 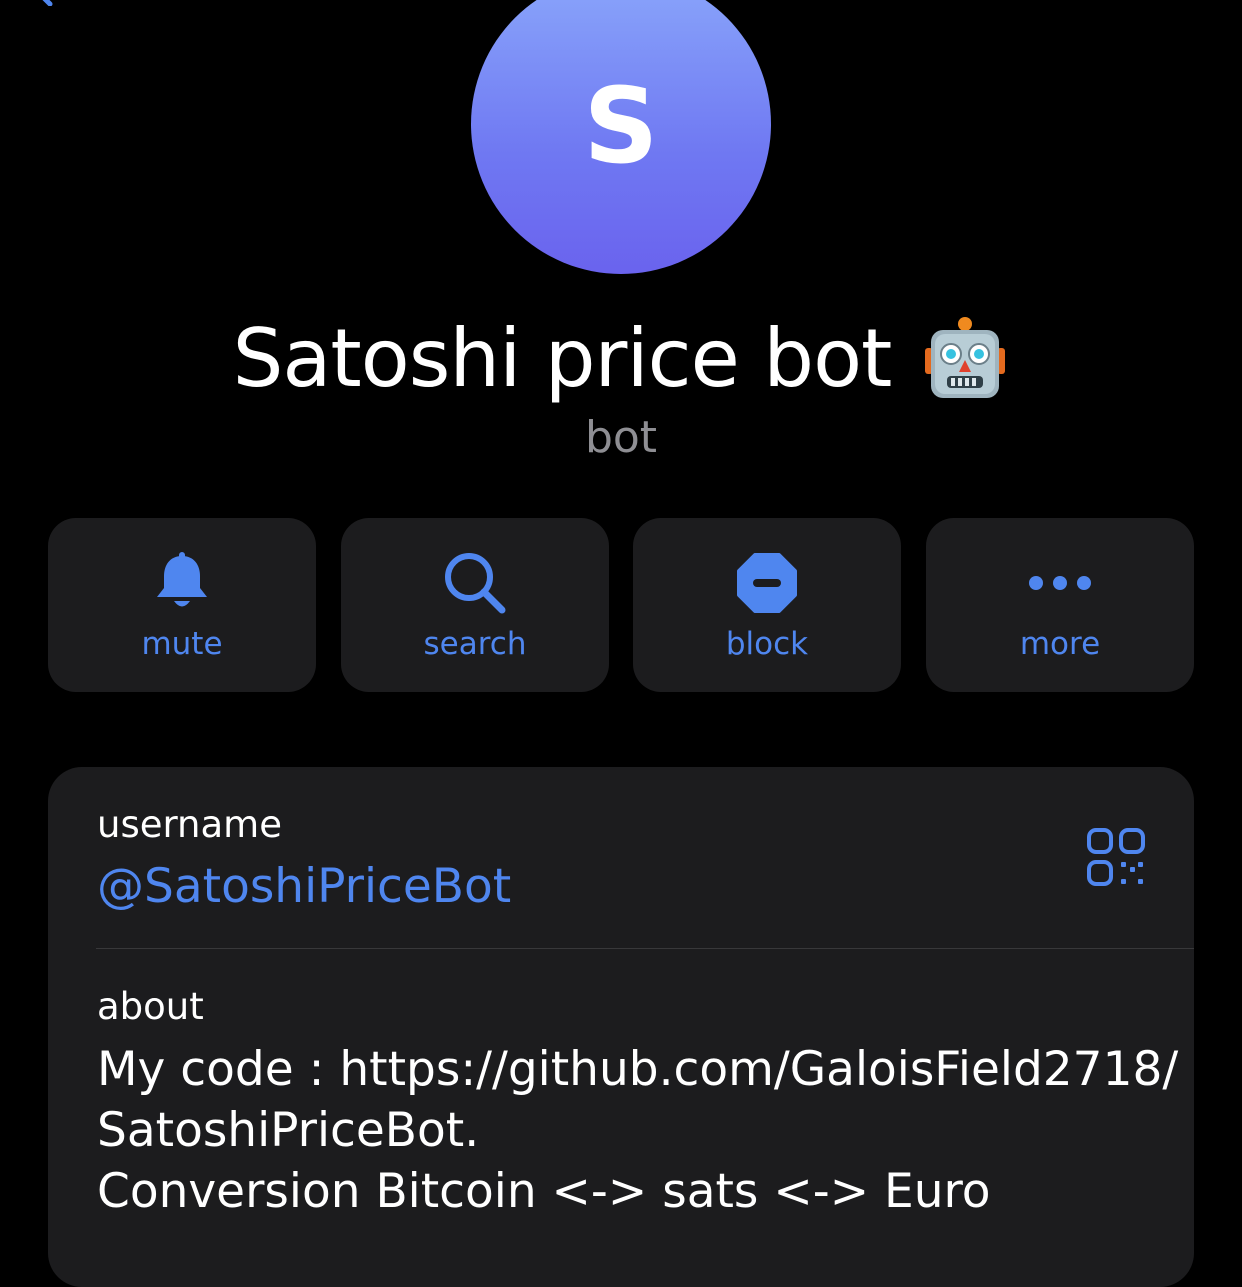 I want to click on block-button: block, so click(x=767, y=605).